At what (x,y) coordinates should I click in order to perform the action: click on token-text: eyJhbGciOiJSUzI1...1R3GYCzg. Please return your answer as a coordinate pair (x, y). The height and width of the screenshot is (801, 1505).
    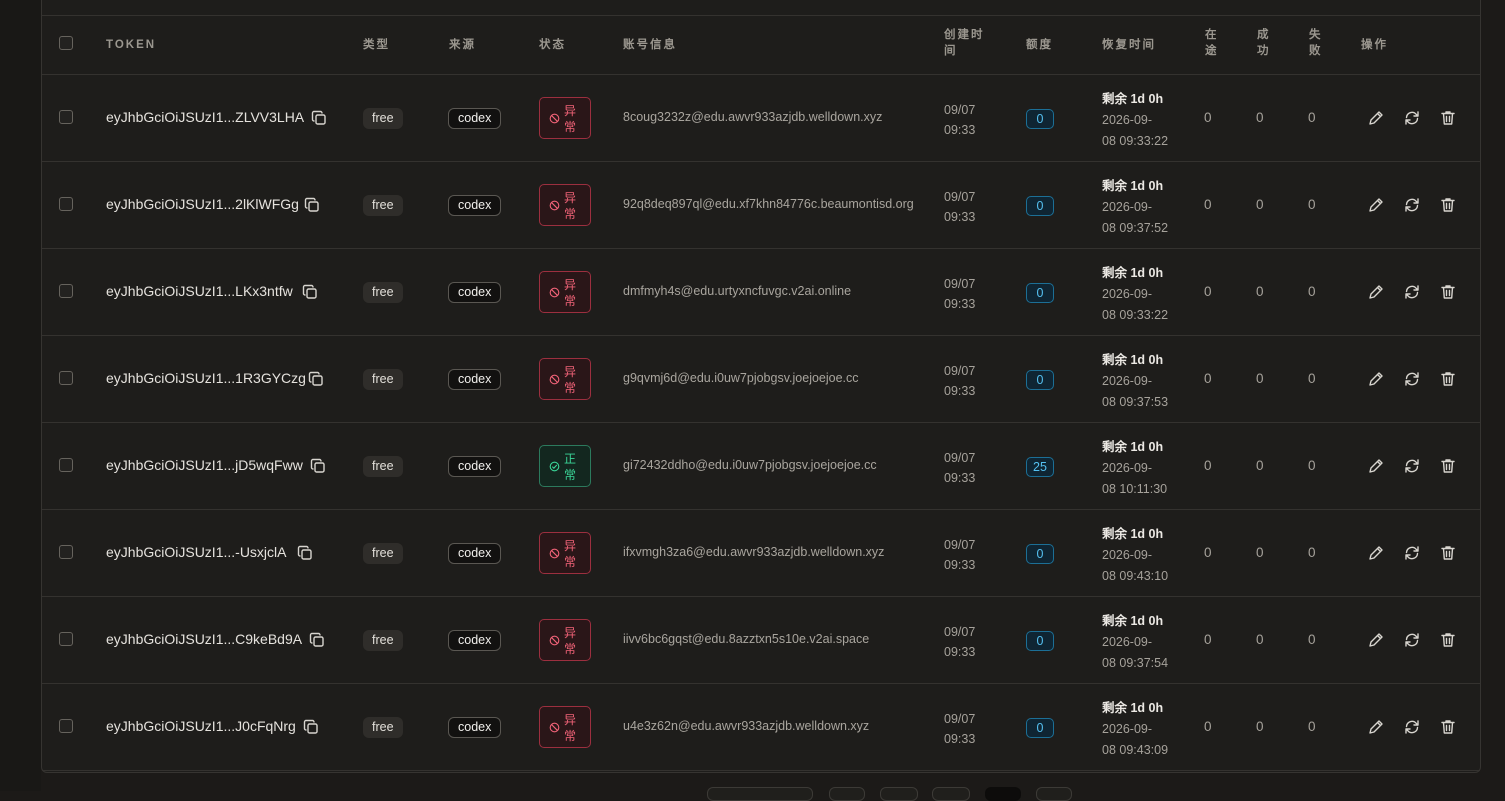
    Looking at the image, I should click on (206, 378).